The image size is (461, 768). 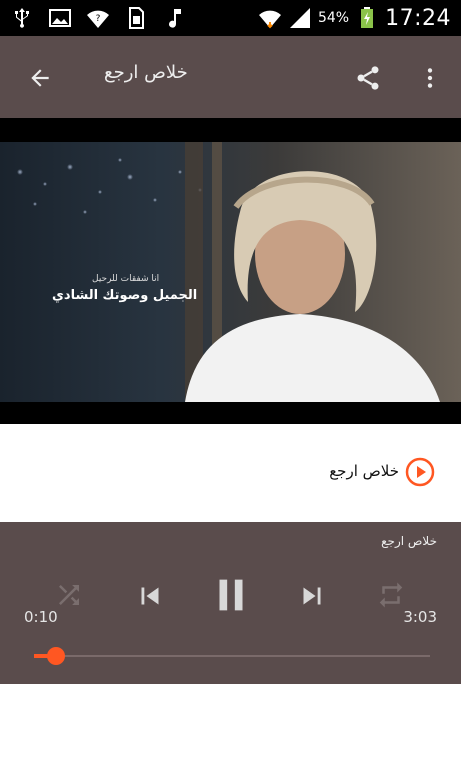 I want to click on wifi-question-icon: ?, so click(x=98, y=19).